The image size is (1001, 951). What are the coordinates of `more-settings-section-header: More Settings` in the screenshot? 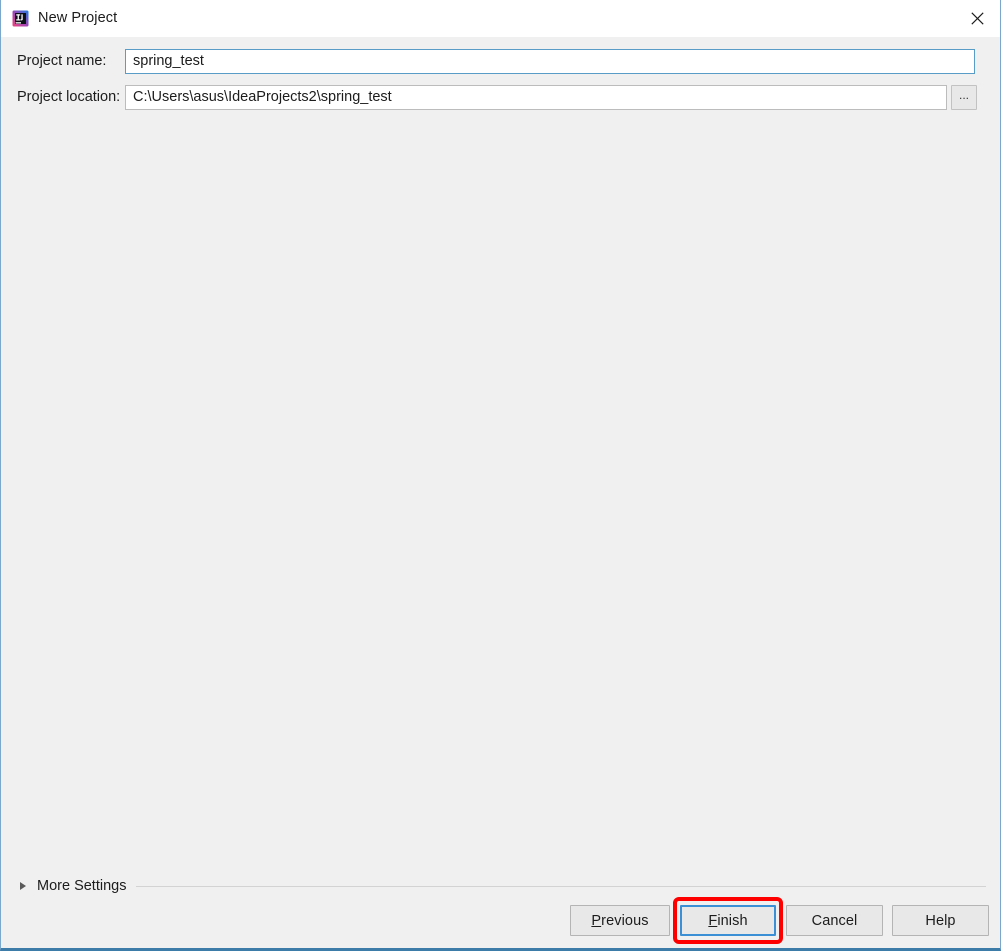 It's located at (500, 886).